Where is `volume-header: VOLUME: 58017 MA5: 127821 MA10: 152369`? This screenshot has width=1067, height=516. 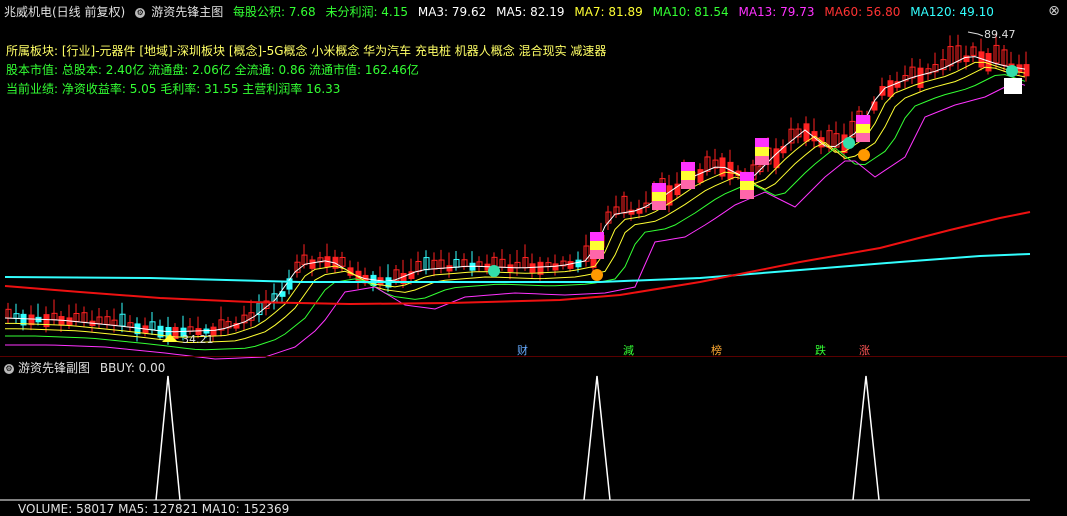 volume-header: VOLUME: 58017 MA5: 127821 MA10: 152369 is located at coordinates (154, 509).